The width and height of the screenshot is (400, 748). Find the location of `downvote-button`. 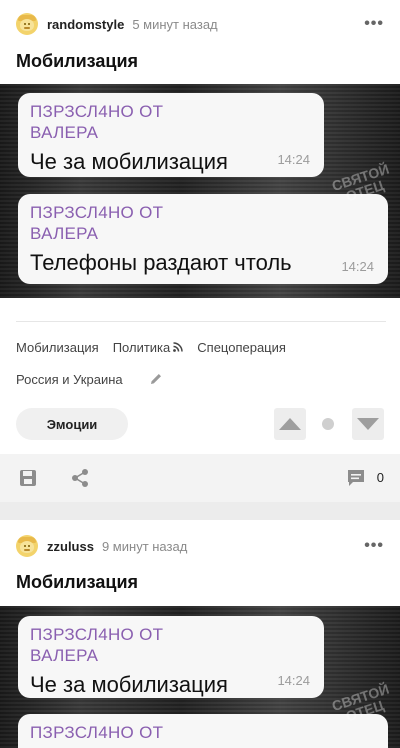

downvote-button is located at coordinates (368, 424).